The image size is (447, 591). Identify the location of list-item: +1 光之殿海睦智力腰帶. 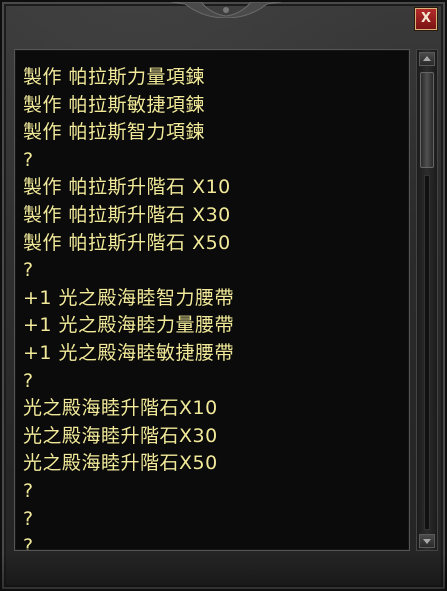
(128, 299).